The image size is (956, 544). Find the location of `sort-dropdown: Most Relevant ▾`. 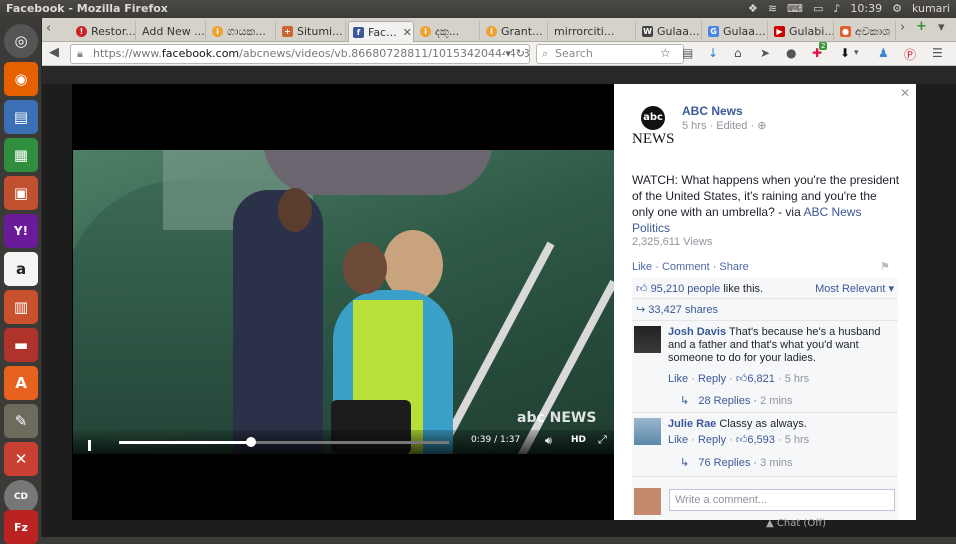

sort-dropdown: Most Relevant ▾ is located at coordinates (854, 288).